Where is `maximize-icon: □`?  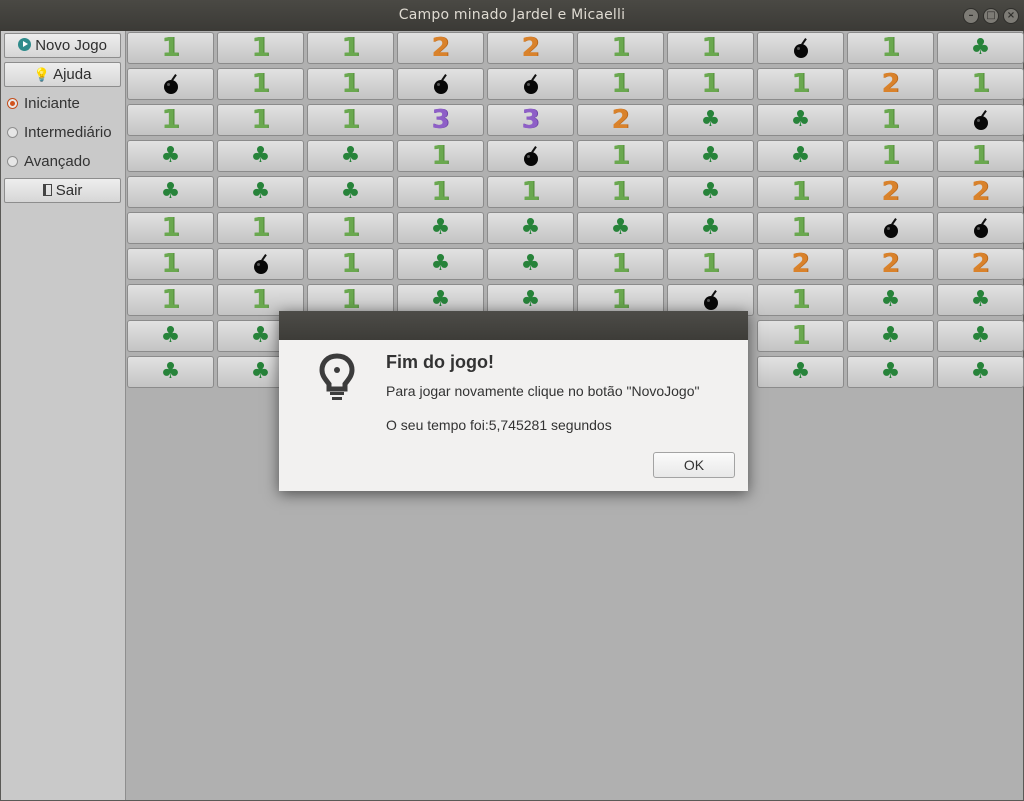 maximize-icon: □ is located at coordinates (991, 16).